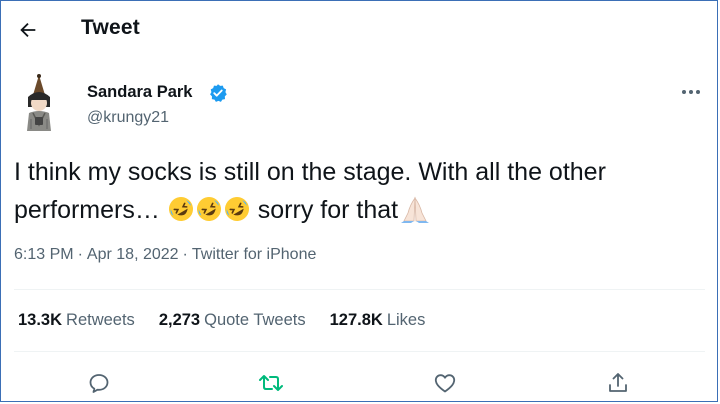 The image size is (720, 404). I want to click on quote-tweets-count: 2,273, so click(179, 320).